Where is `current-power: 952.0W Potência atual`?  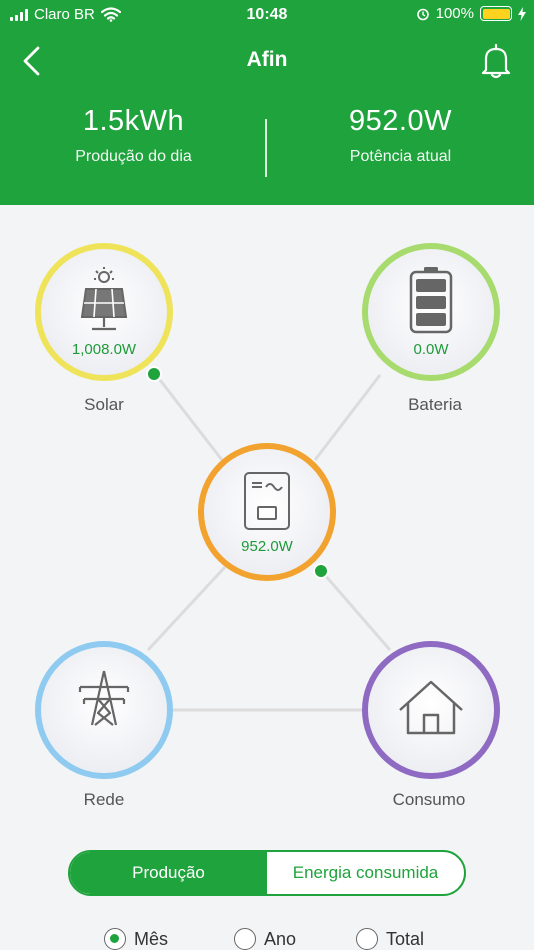 current-power: 952.0W Potência atual is located at coordinates (400, 135).